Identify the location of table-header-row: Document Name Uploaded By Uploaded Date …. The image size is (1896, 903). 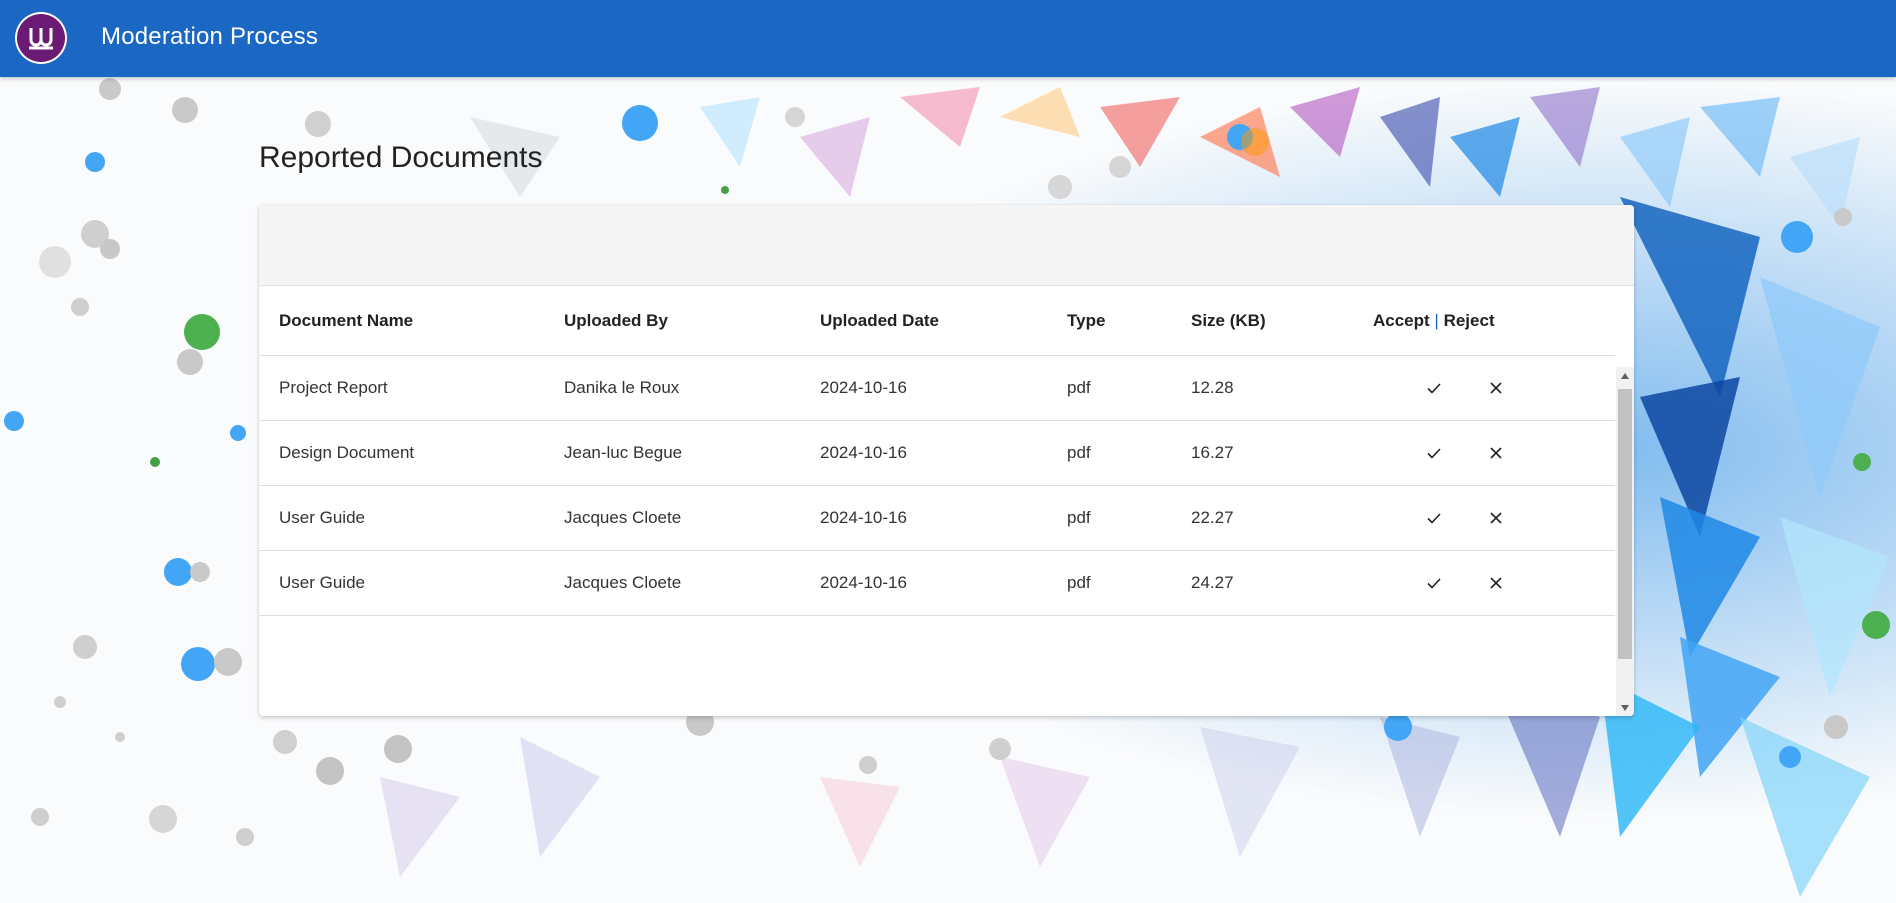
(937, 321).